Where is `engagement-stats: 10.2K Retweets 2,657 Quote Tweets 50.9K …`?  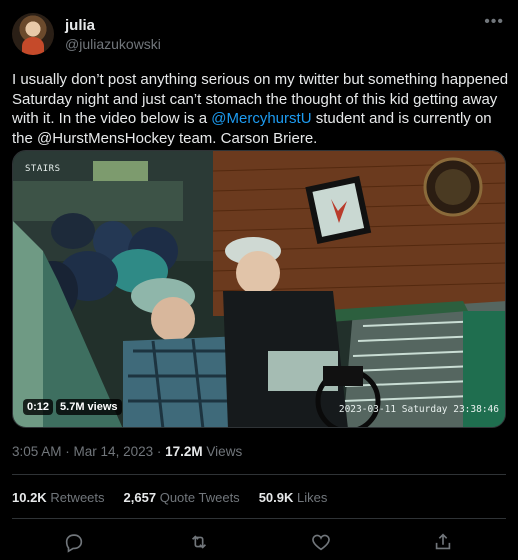
engagement-stats: 10.2K Retweets 2,657 Quote Tweets 50.9K … is located at coordinates (179, 497).